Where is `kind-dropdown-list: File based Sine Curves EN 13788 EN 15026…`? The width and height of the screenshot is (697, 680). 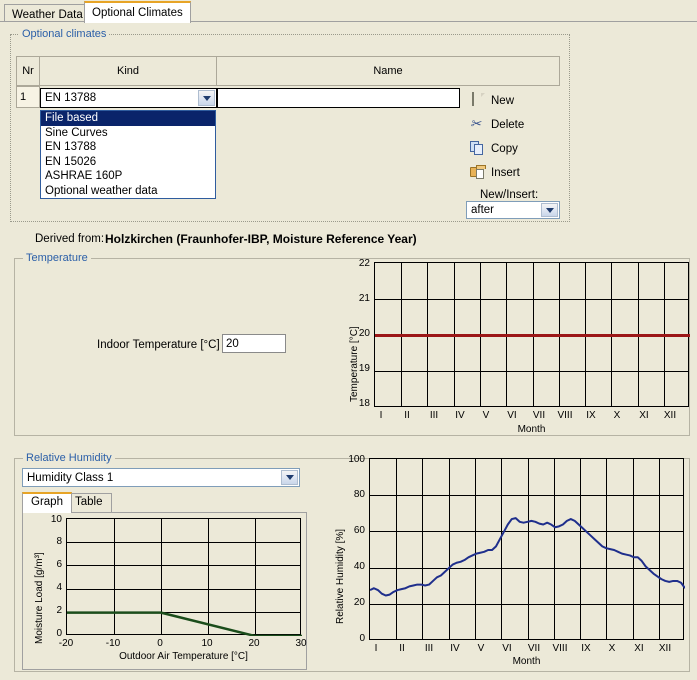 kind-dropdown-list: File based Sine Curves EN 13788 EN 15026… is located at coordinates (128, 154).